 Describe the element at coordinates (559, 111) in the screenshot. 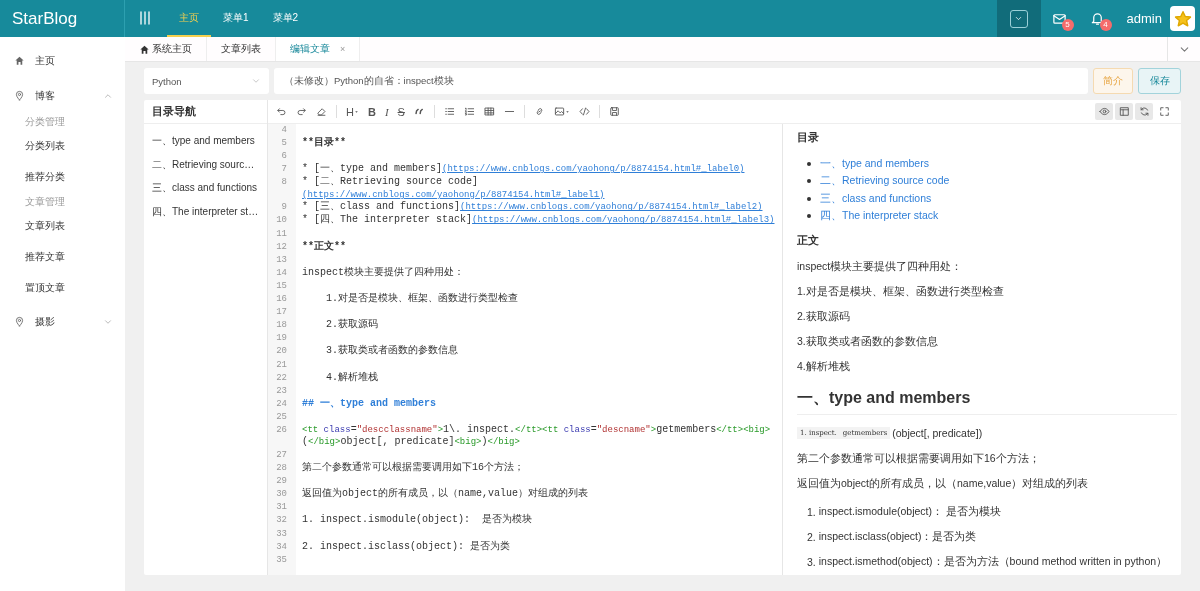

I see `image-icon` at that location.